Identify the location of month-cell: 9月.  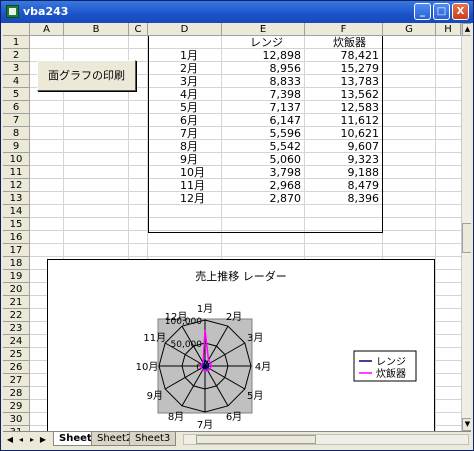
(185, 159).